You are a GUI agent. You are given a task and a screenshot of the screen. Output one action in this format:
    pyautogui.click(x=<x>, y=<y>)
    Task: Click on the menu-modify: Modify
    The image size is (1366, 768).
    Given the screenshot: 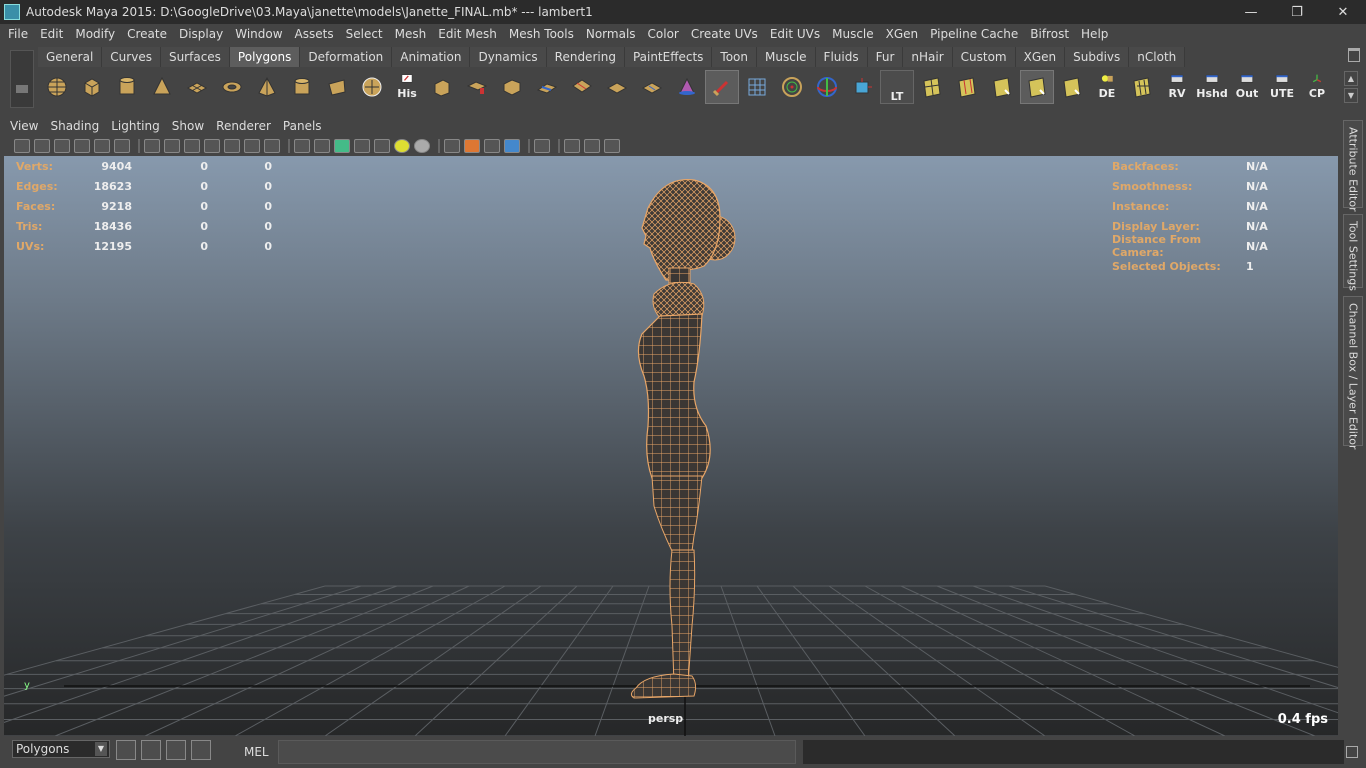 What is the action you would take?
    pyautogui.click(x=95, y=34)
    